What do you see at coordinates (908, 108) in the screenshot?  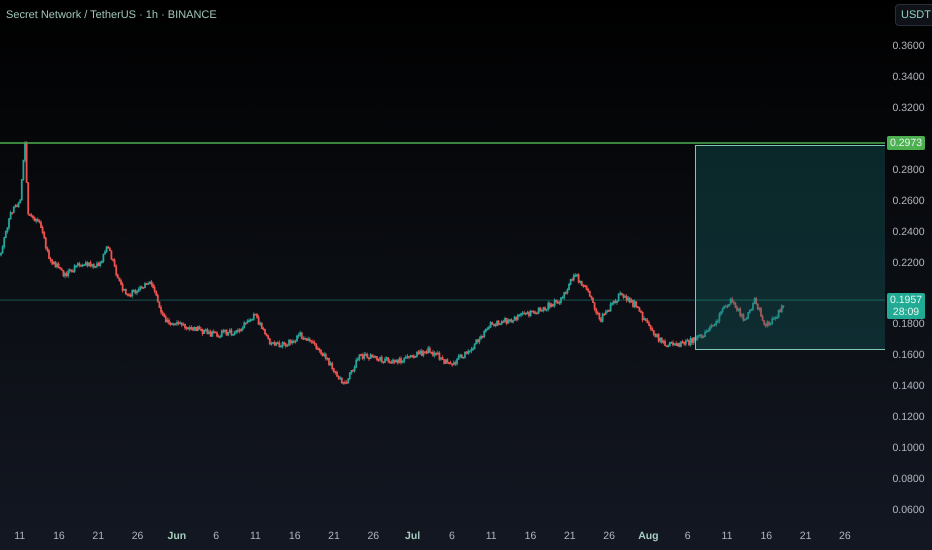 I see `price-label: 0.3200` at bounding box center [908, 108].